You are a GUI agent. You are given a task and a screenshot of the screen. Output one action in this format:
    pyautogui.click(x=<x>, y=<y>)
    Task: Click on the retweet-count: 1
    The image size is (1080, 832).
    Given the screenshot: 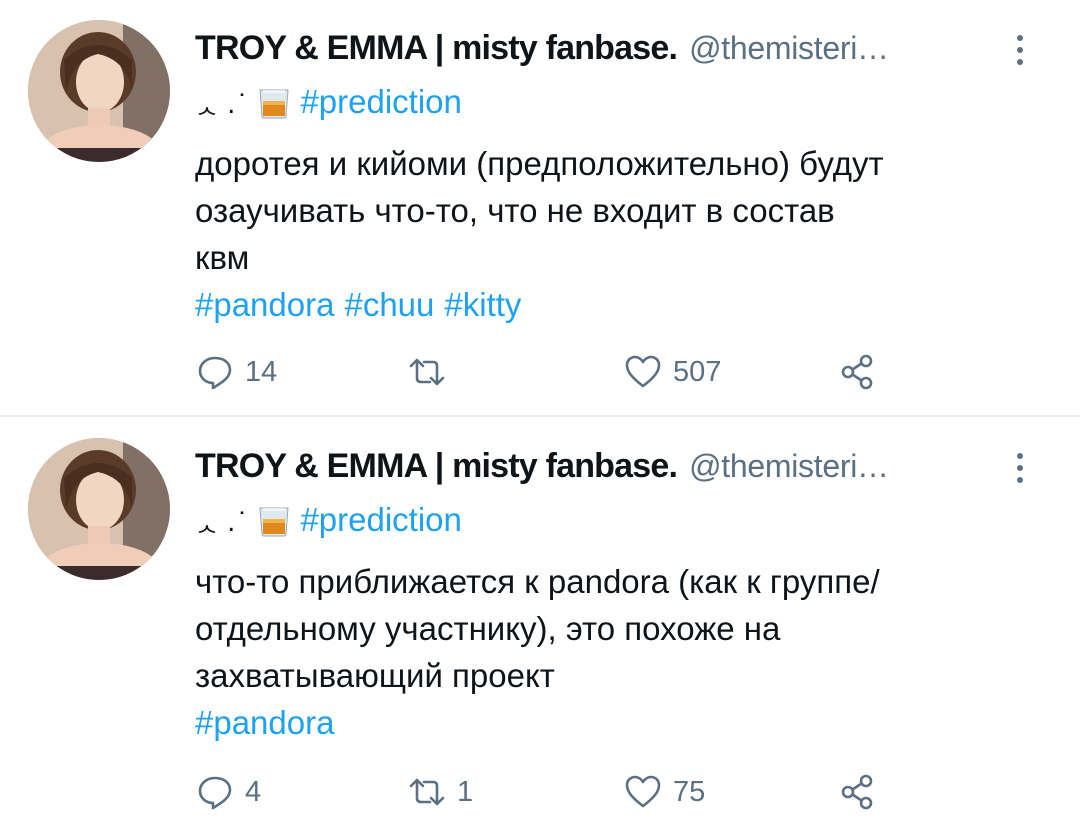 What is the action you would take?
    pyautogui.click(x=465, y=791)
    